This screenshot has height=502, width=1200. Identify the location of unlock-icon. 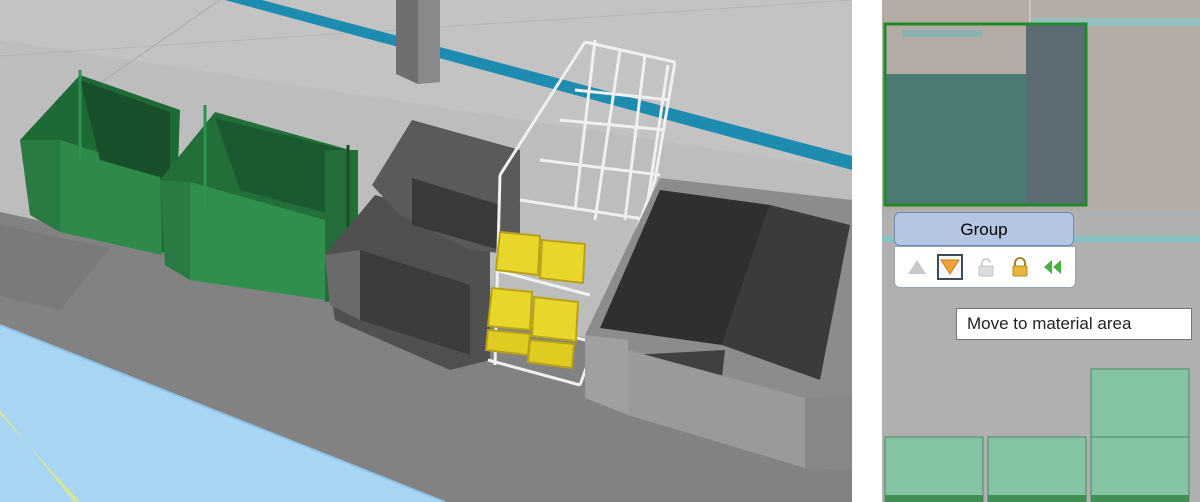
(986, 267).